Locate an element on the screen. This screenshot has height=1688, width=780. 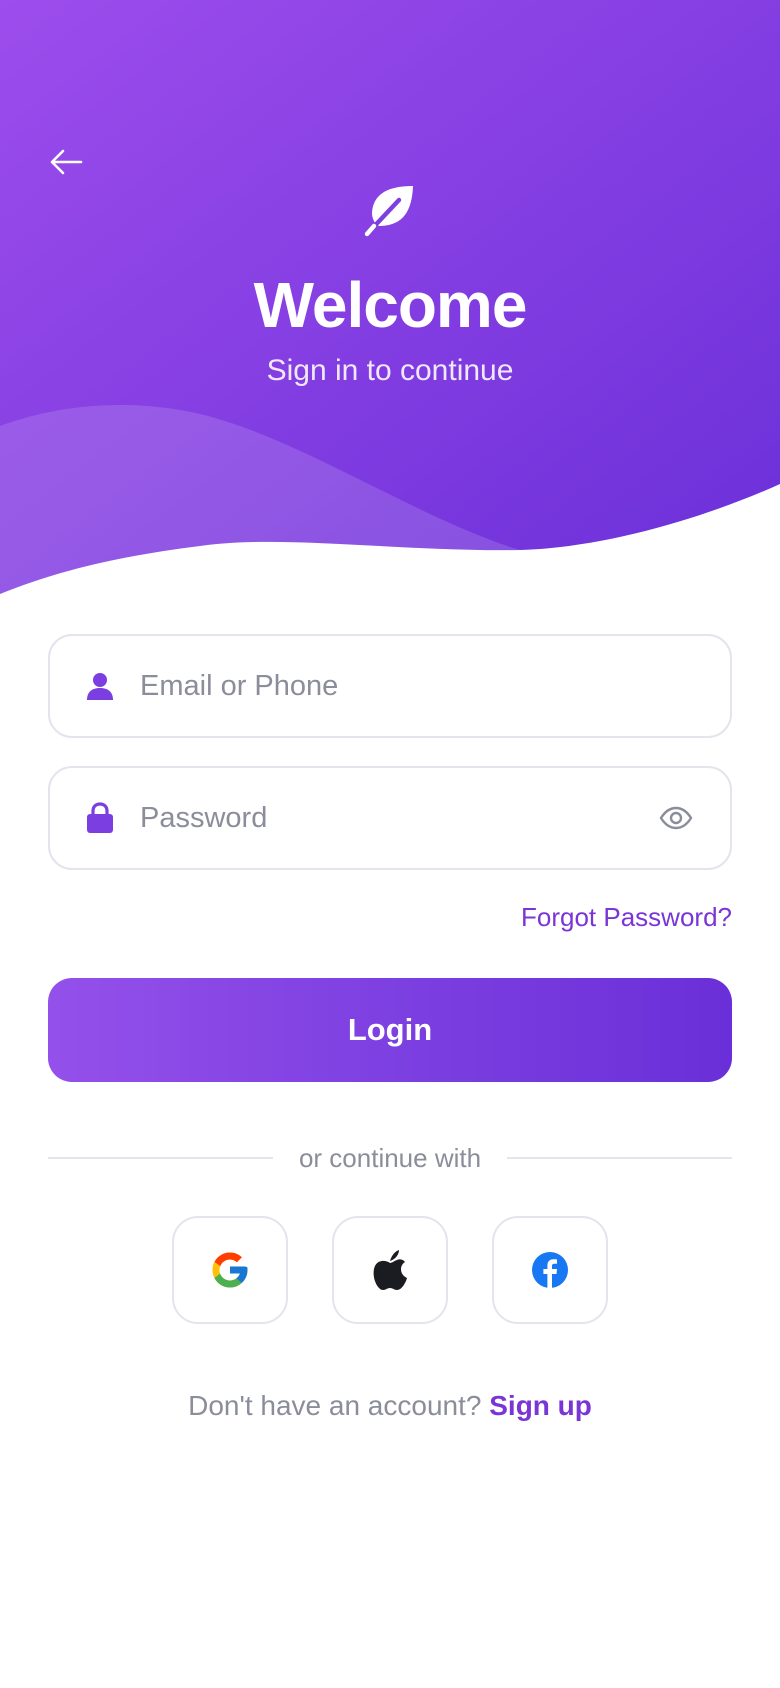
back-button is located at coordinates (66, 162).